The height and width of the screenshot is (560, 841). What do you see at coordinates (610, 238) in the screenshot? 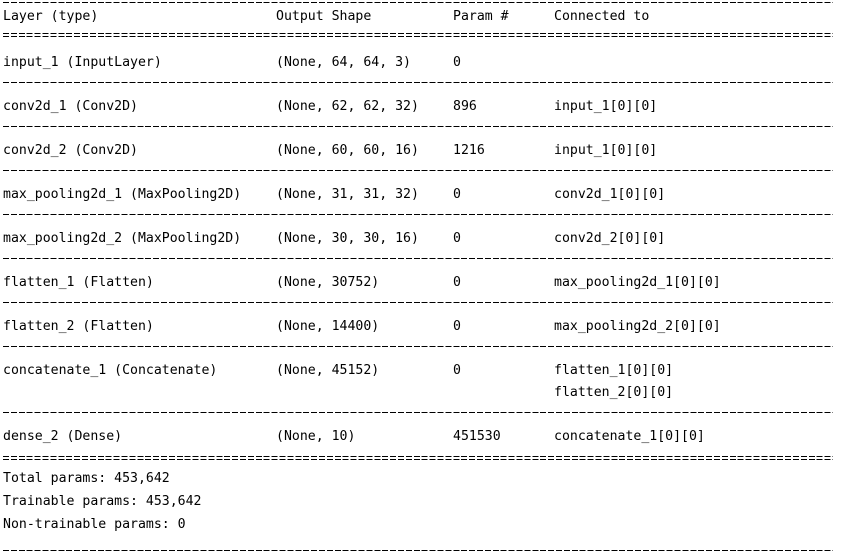
I see `cell-connected-to: conv2d_2[0][0]` at bounding box center [610, 238].